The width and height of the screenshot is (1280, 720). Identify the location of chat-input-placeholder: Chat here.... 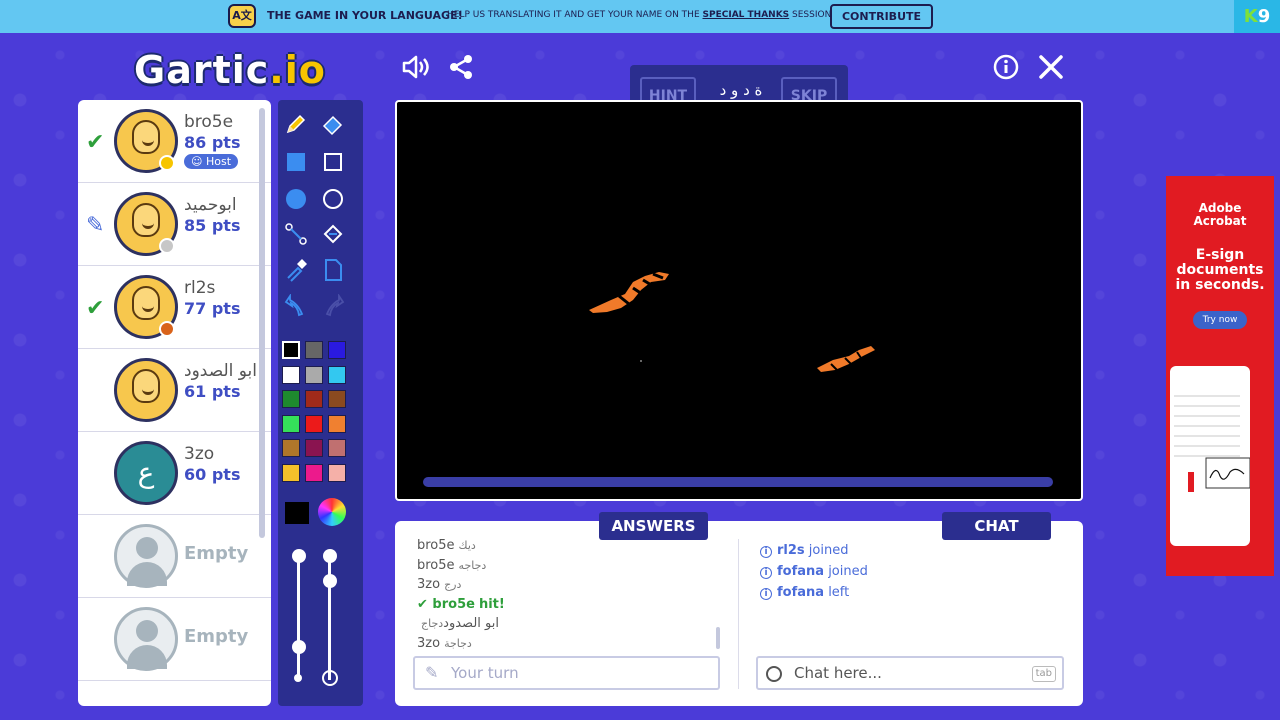
(838, 673).